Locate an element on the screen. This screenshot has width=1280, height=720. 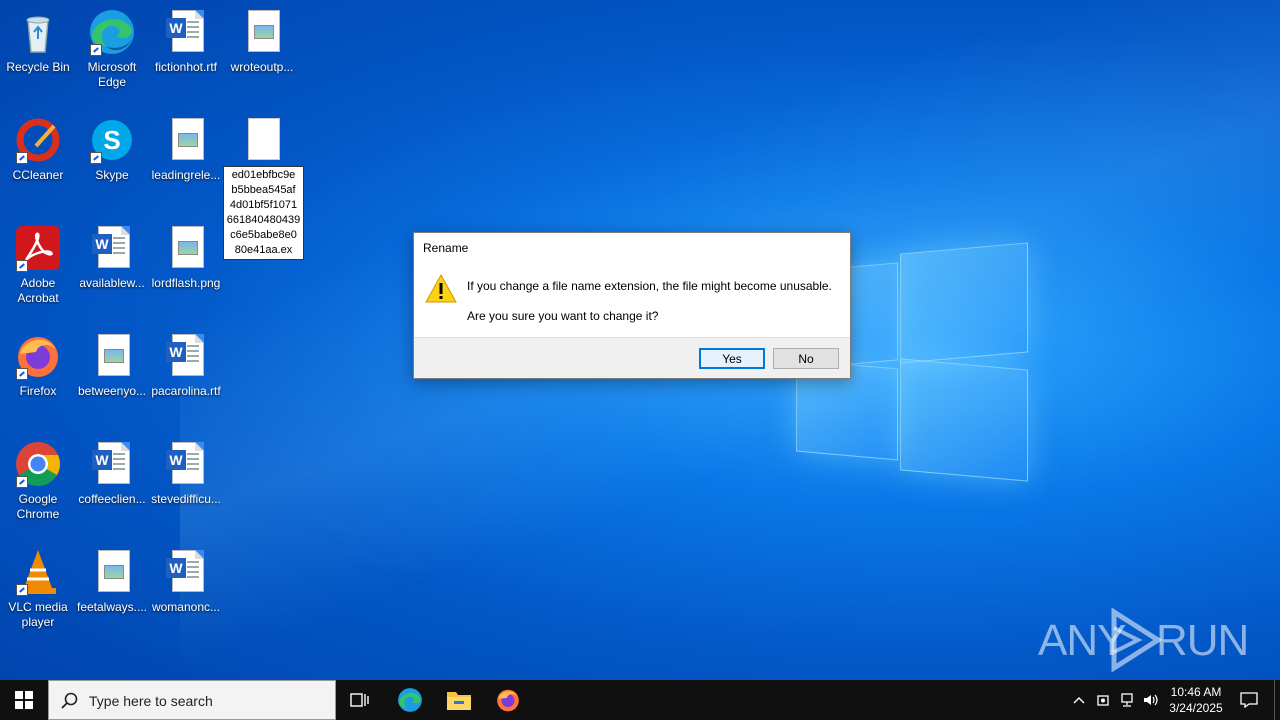
tray-app-button is located at coordinates (1103, 700).